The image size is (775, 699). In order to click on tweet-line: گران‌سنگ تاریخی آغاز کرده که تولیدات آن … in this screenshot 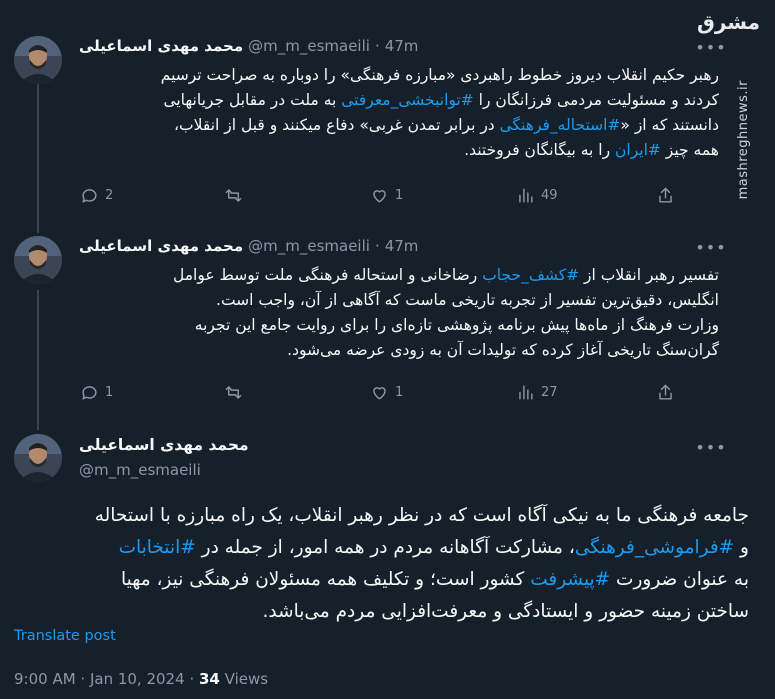, I will do `click(503, 350)`.